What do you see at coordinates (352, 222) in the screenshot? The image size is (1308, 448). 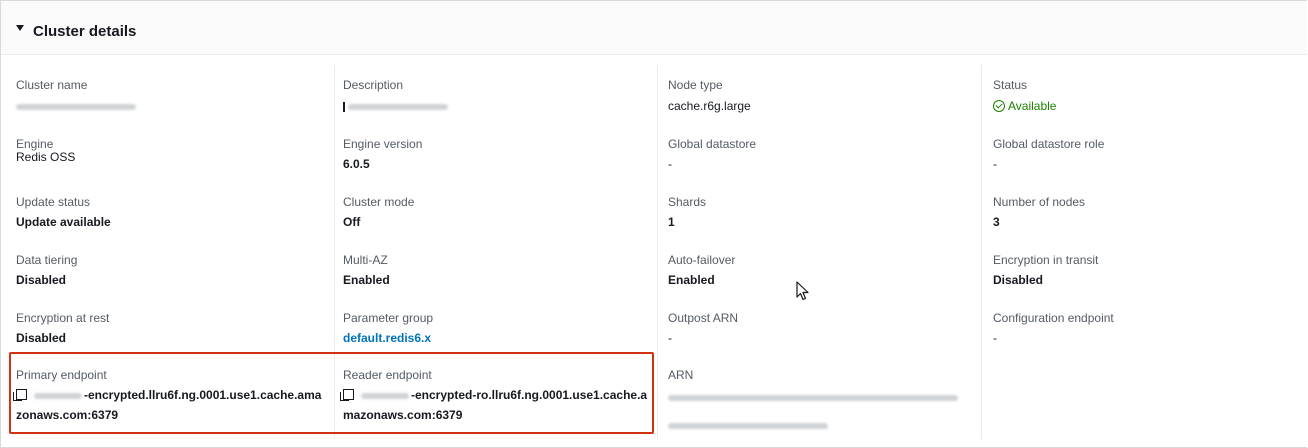 I see `cluster-mode-value: Off` at bounding box center [352, 222].